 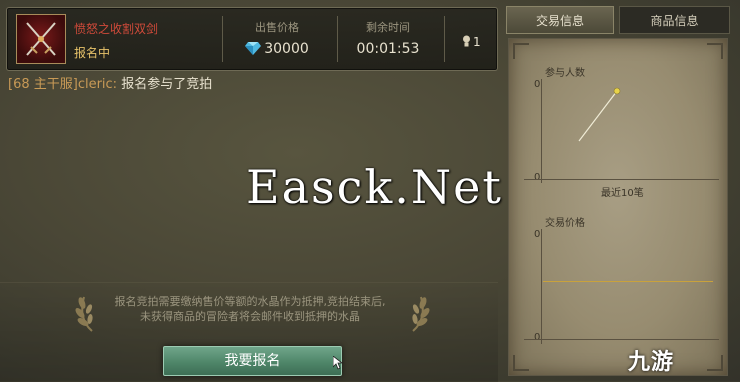 I want to click on price-value: 30000, so click(x=286, y=49).